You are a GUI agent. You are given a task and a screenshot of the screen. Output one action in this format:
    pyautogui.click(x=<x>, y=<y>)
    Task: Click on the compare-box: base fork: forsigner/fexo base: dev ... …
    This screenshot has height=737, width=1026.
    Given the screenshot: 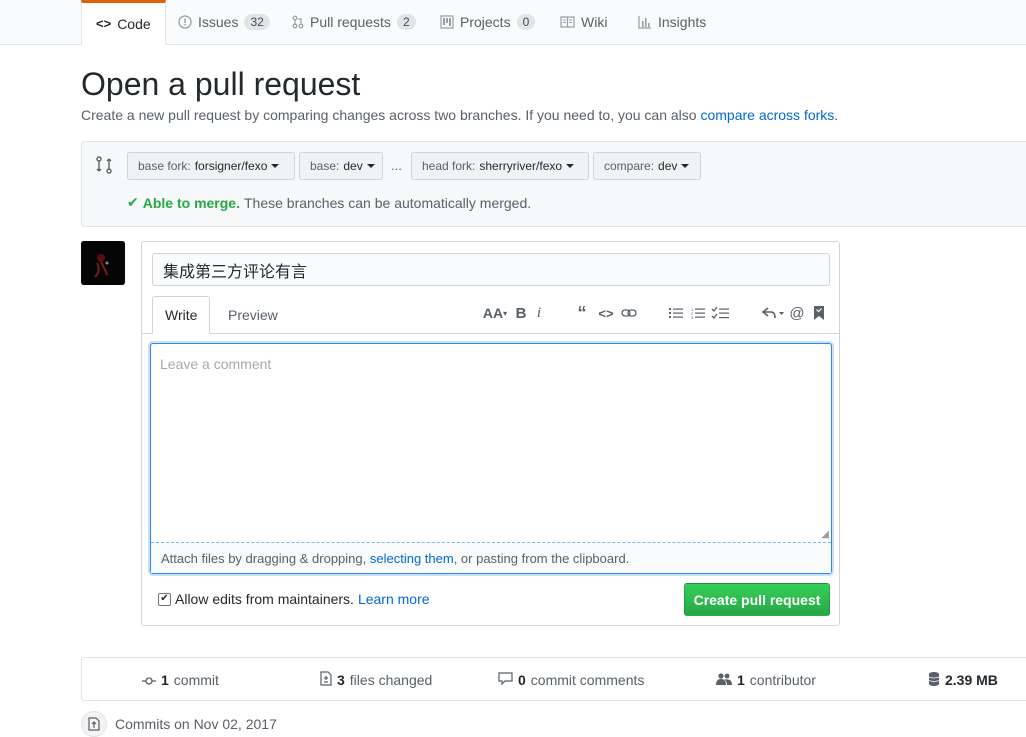 What is the action you would take?
    pyautogui.click(x=553, y=184)
    